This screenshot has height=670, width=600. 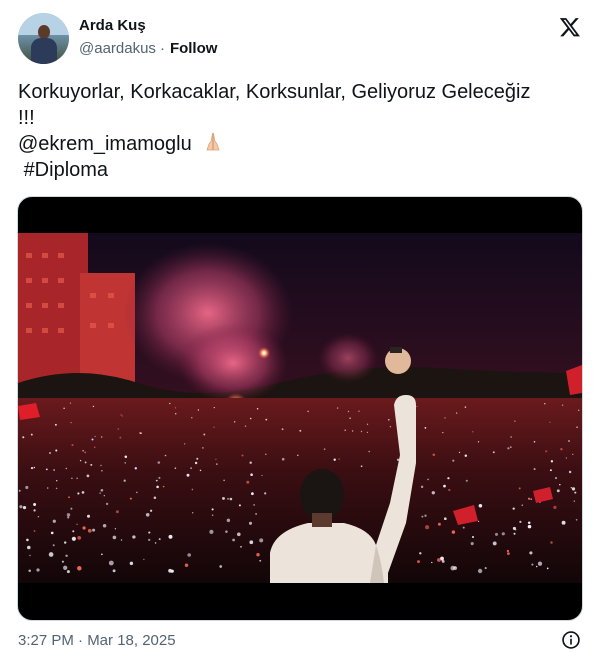 I want to click on folded-hands-emoji, so click(x=213, y=144).